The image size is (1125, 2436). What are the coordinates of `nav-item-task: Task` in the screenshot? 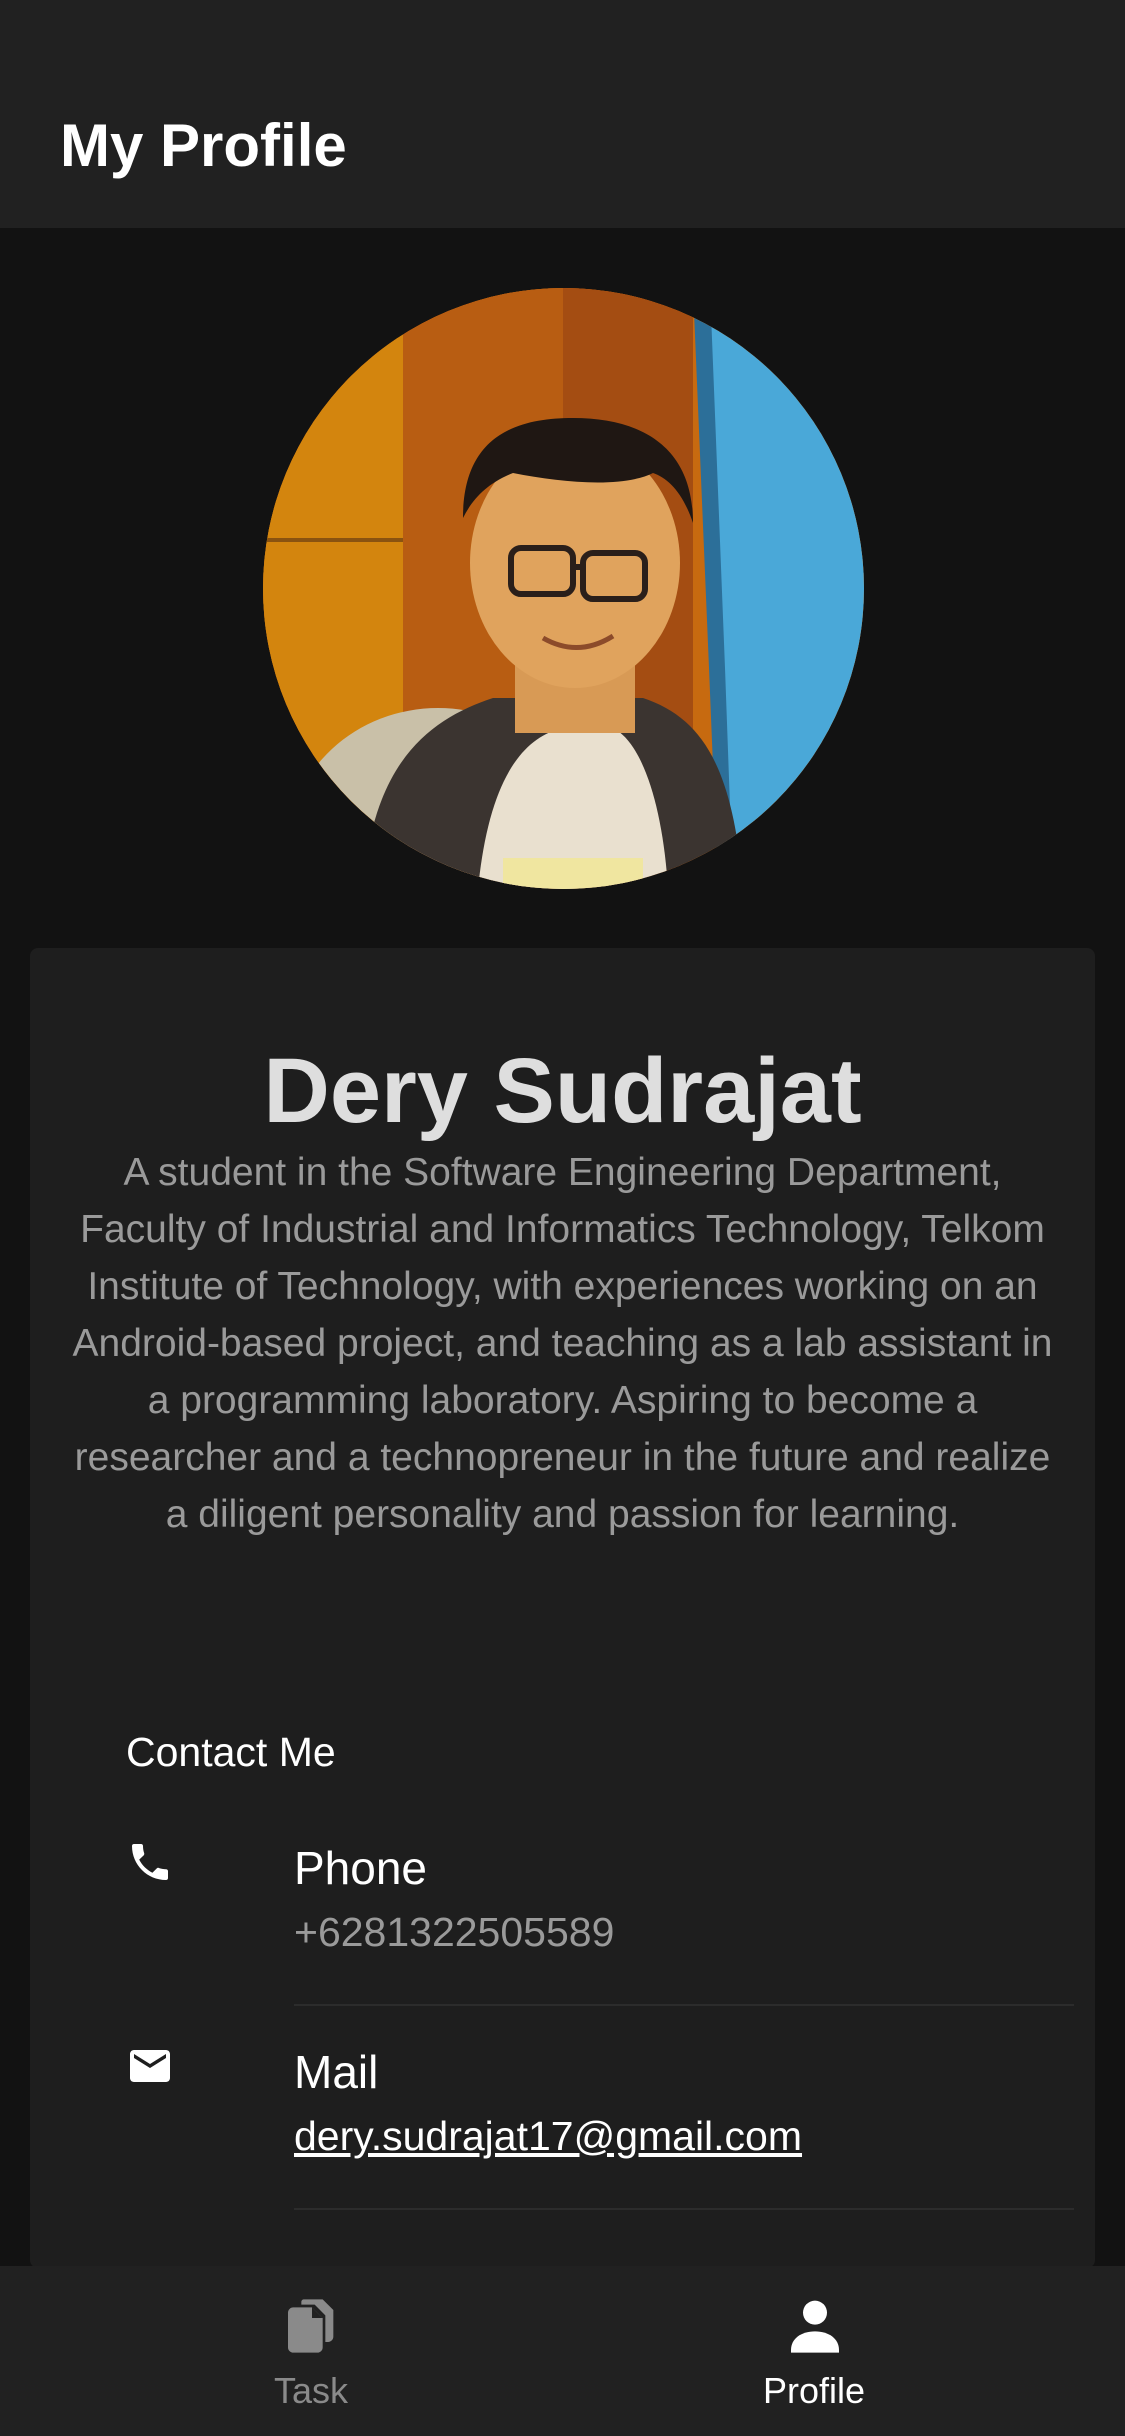 It's located at (311, 2351).